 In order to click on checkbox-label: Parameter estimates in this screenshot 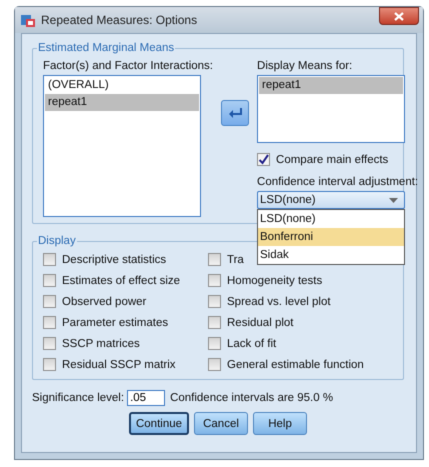, I will do `click(115, 322)`.